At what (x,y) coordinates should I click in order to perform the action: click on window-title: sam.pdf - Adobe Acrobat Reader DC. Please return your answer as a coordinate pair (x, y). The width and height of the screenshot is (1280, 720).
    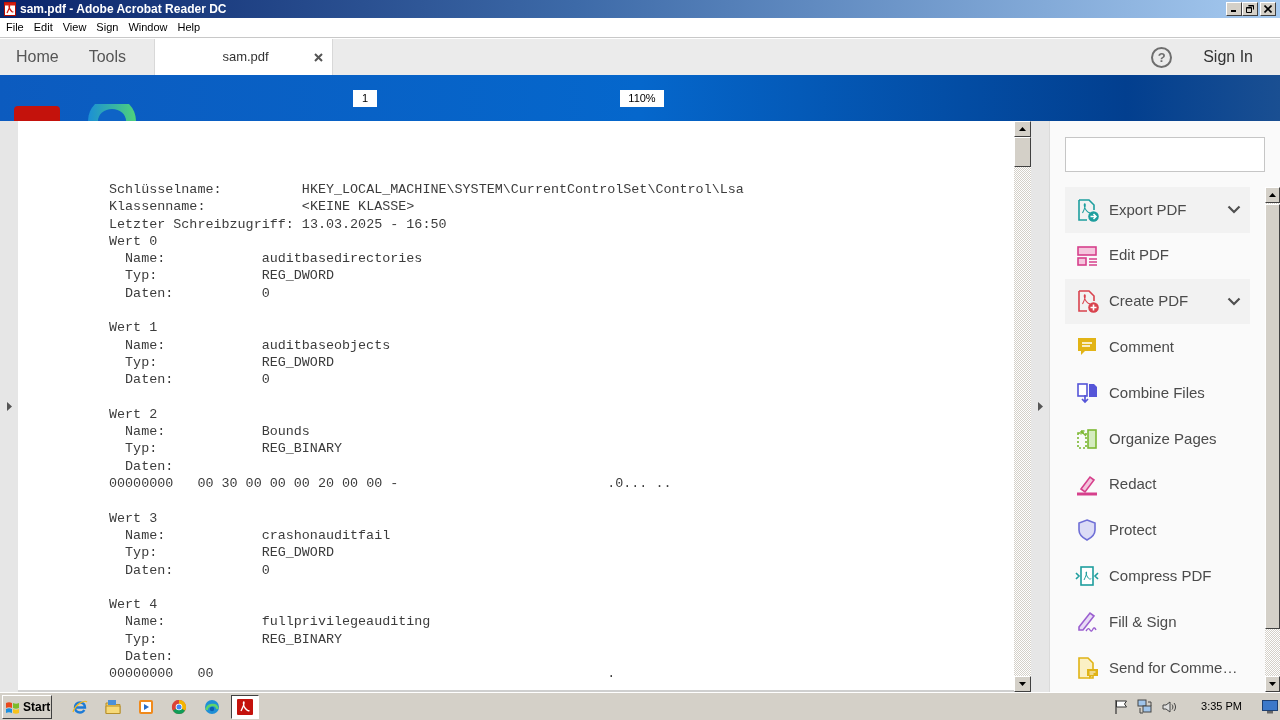
    Looking at the image, I should click on (123, 9).